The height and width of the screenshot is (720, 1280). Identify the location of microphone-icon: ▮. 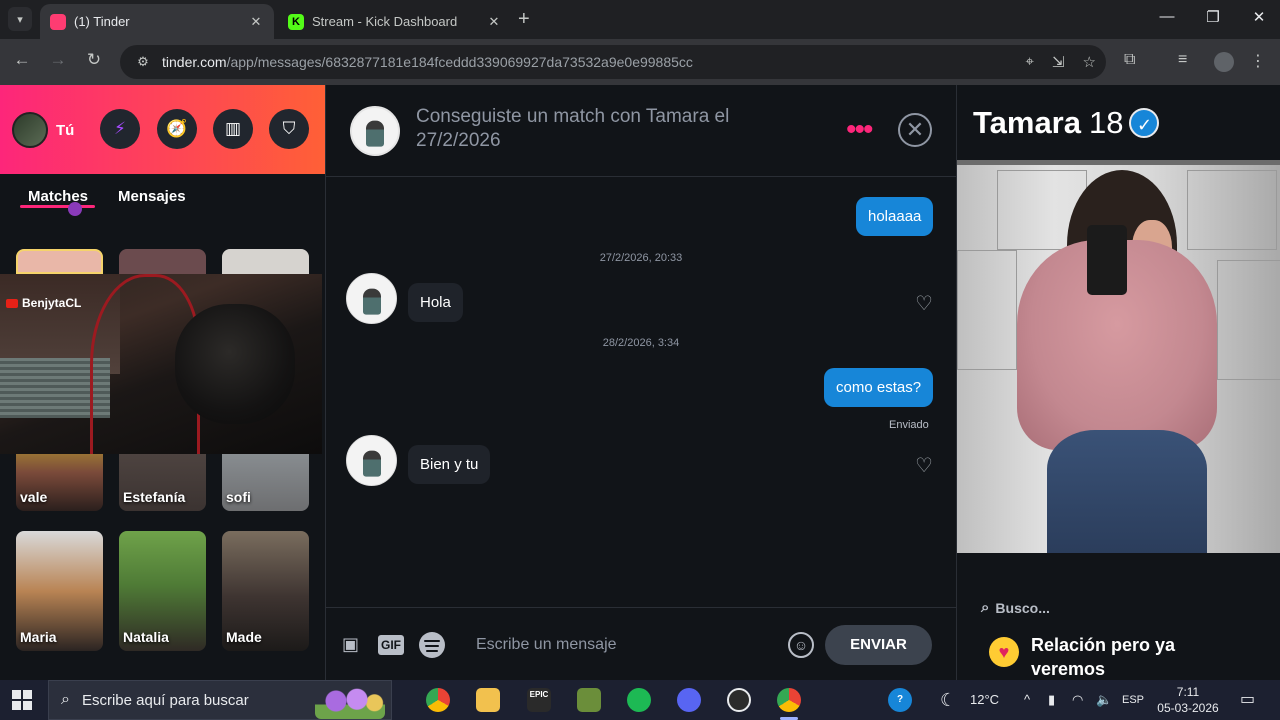
(1051, 700).